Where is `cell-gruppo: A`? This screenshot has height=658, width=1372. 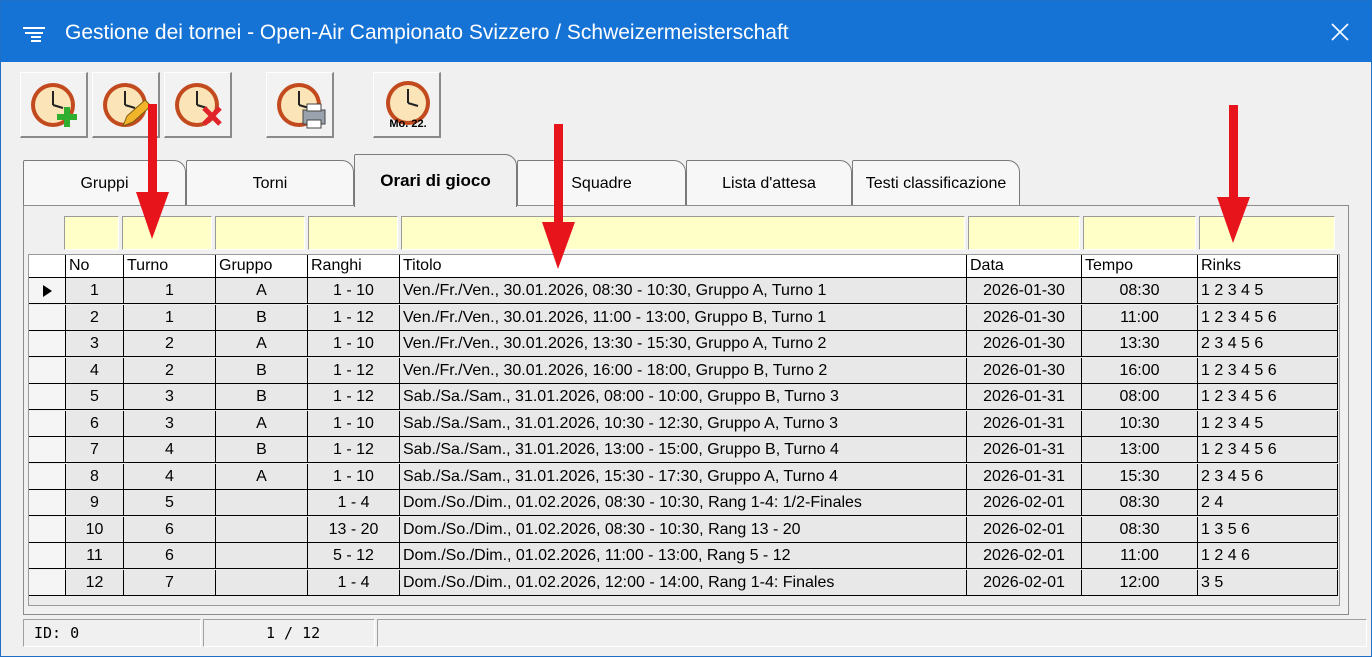
cell-gruppo: A is located at coordinates (262, 476).